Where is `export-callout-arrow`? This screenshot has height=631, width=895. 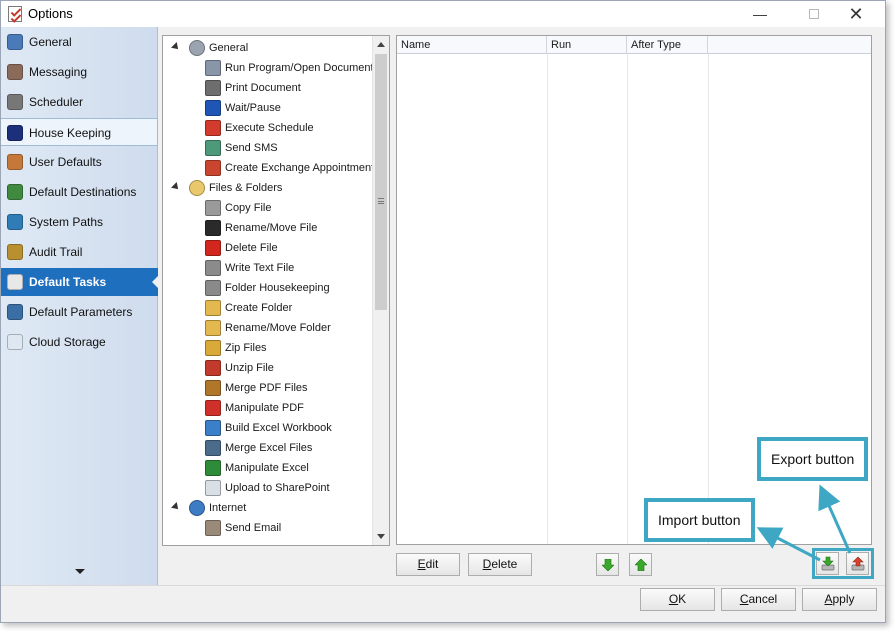 export-callout-arrow is located at coordinates (835, 519).